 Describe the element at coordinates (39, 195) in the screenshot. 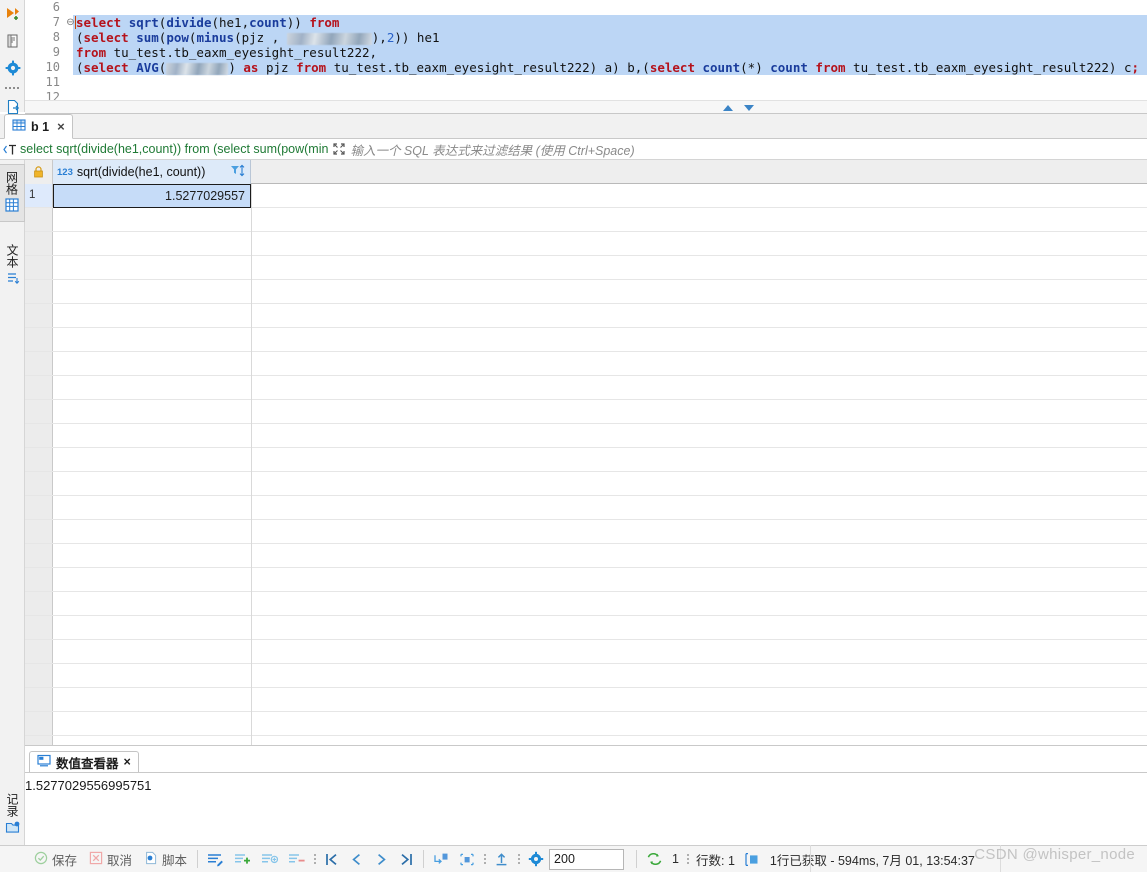

I see `row-number: 1` at that location.